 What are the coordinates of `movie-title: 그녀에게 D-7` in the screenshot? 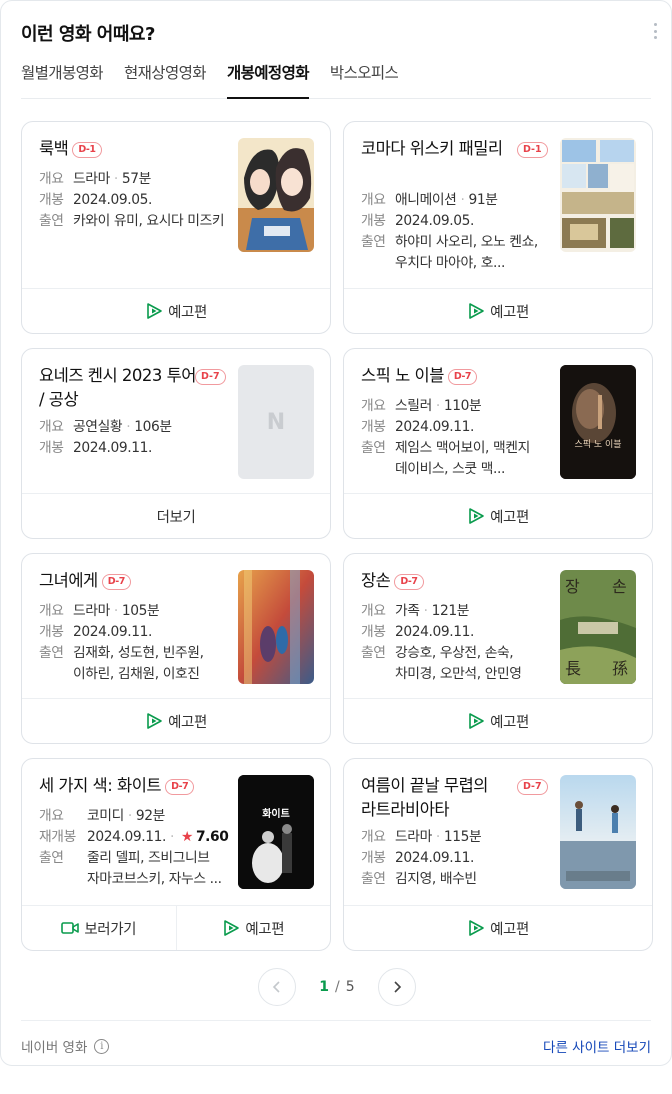 It's located at (128, 581).